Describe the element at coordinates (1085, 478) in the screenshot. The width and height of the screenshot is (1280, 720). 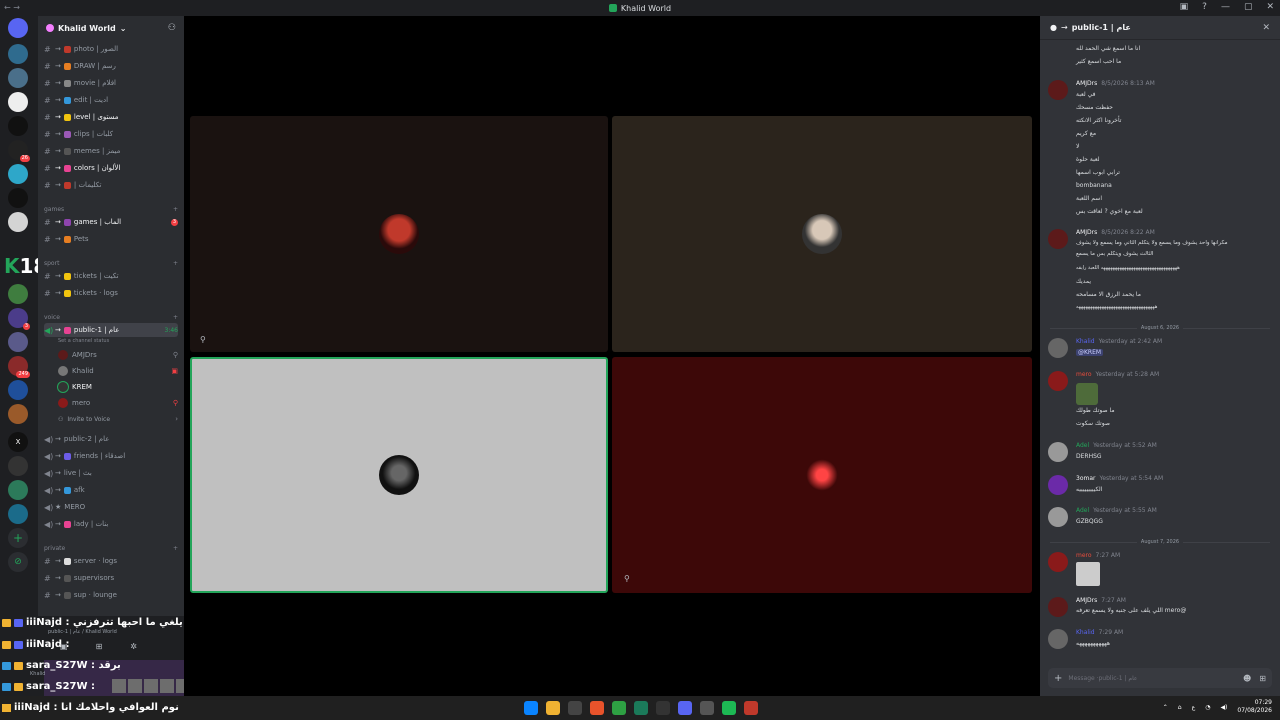
I see `message-author: 3omar` at that location.